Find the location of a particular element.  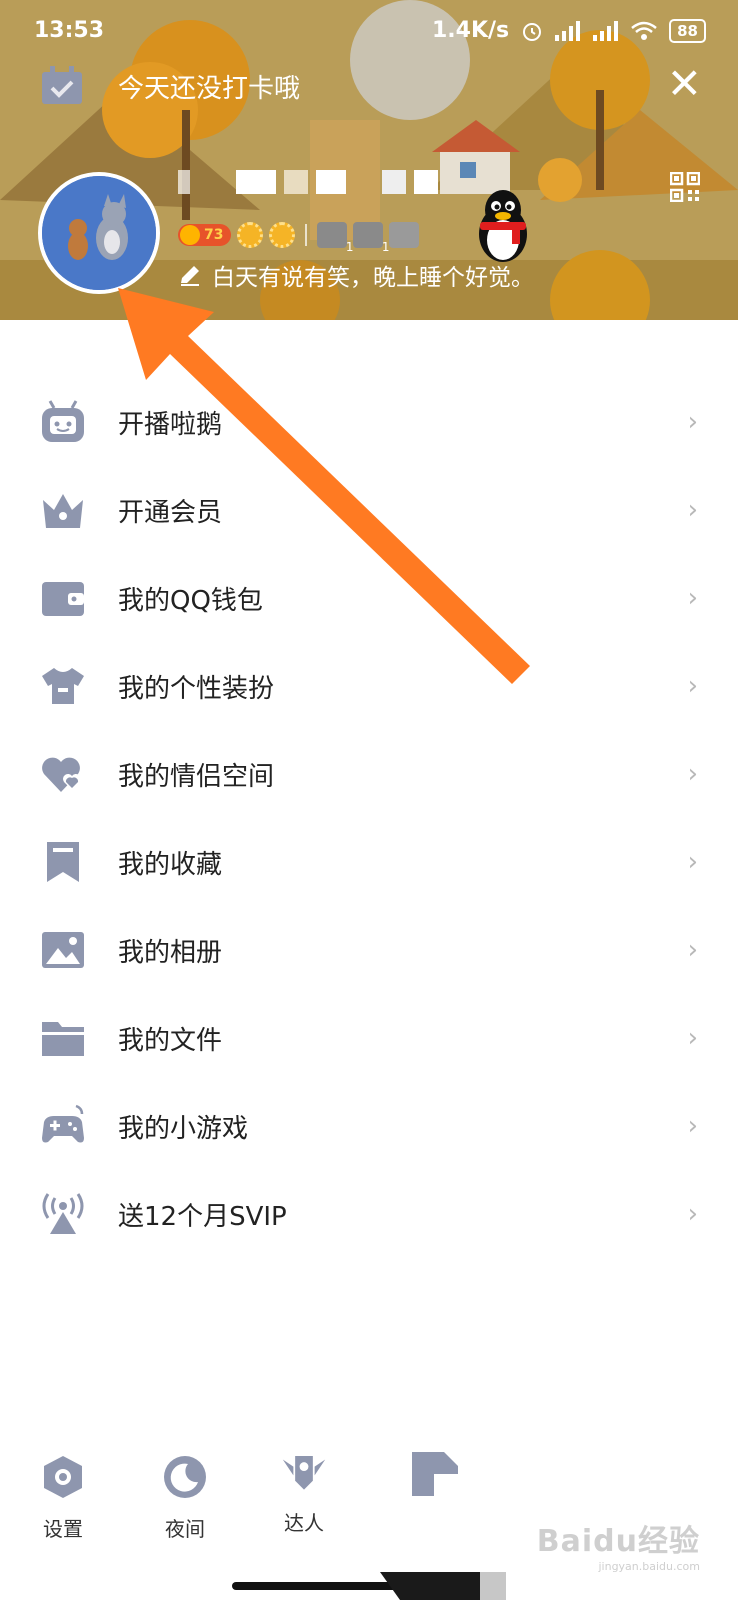

gear-icon is located at coordinates (63, 1477).